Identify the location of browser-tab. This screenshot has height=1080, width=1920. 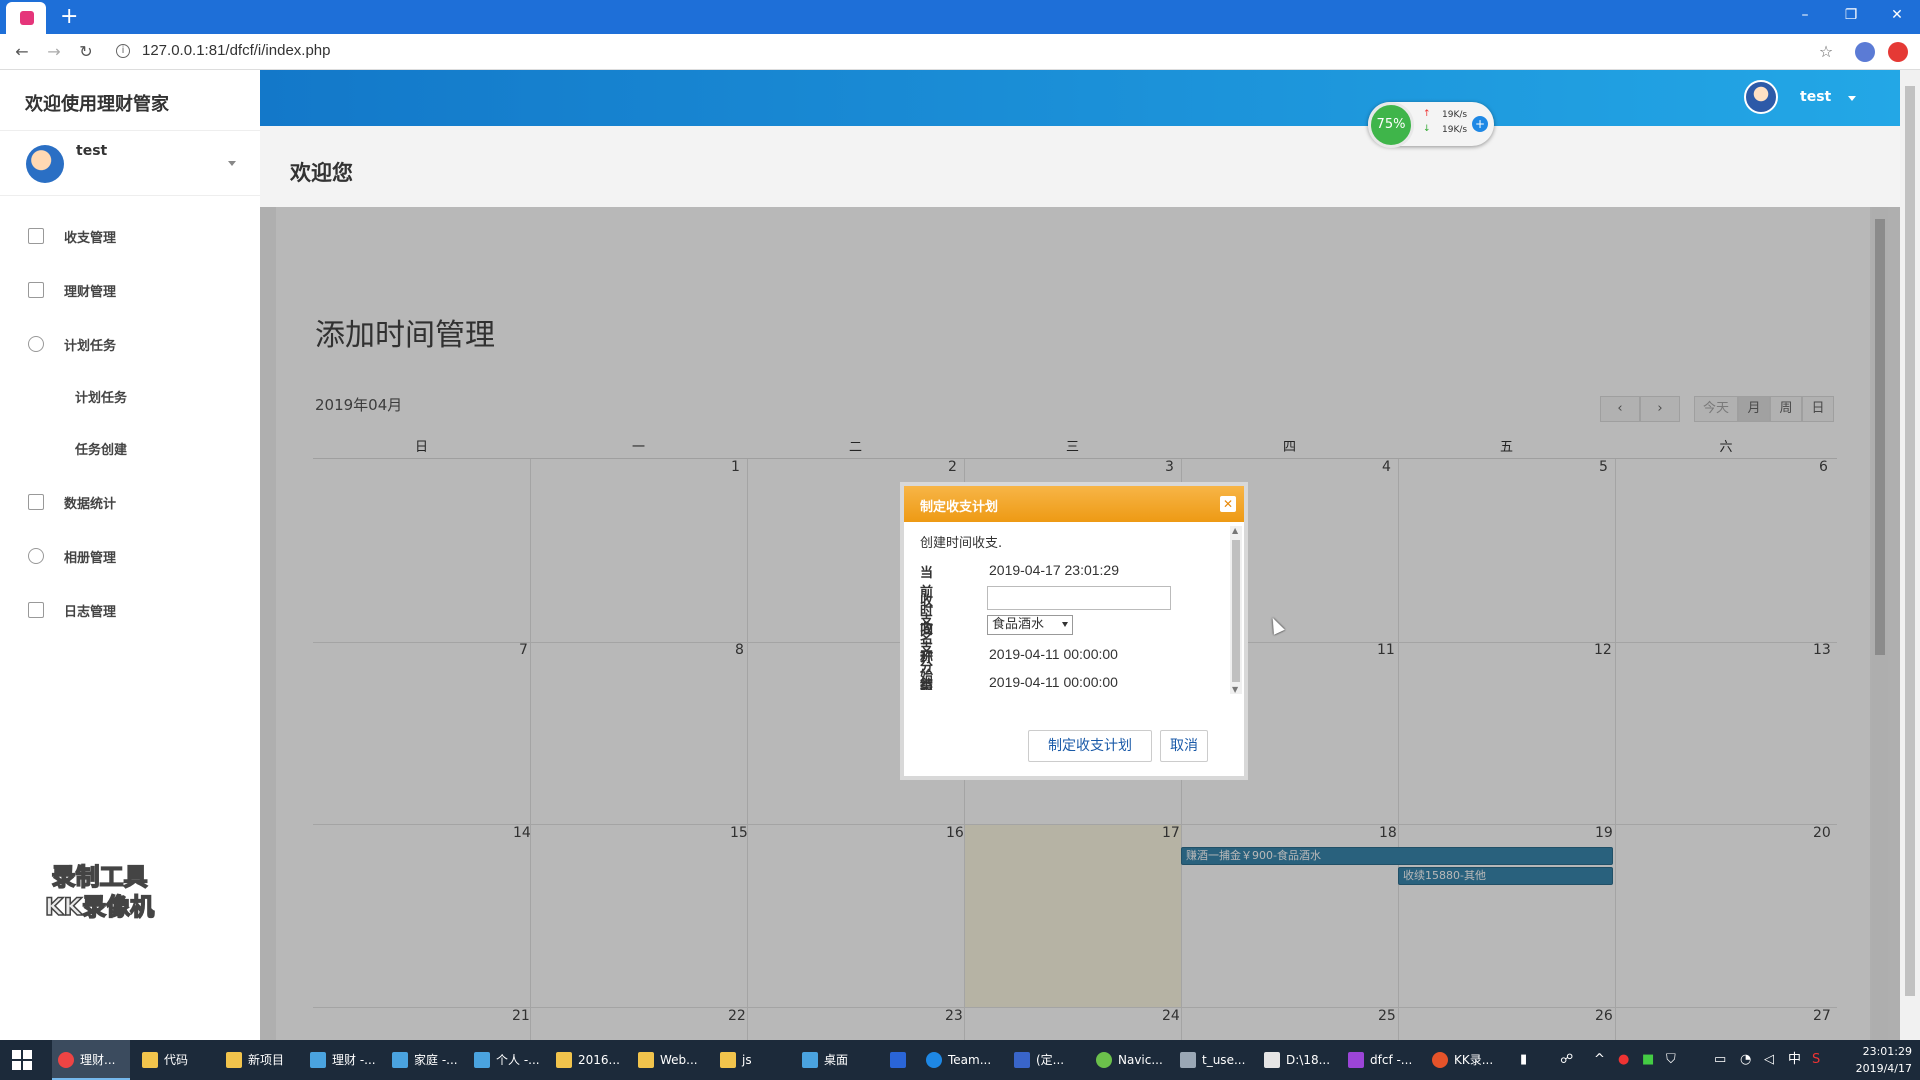
(26, 18).